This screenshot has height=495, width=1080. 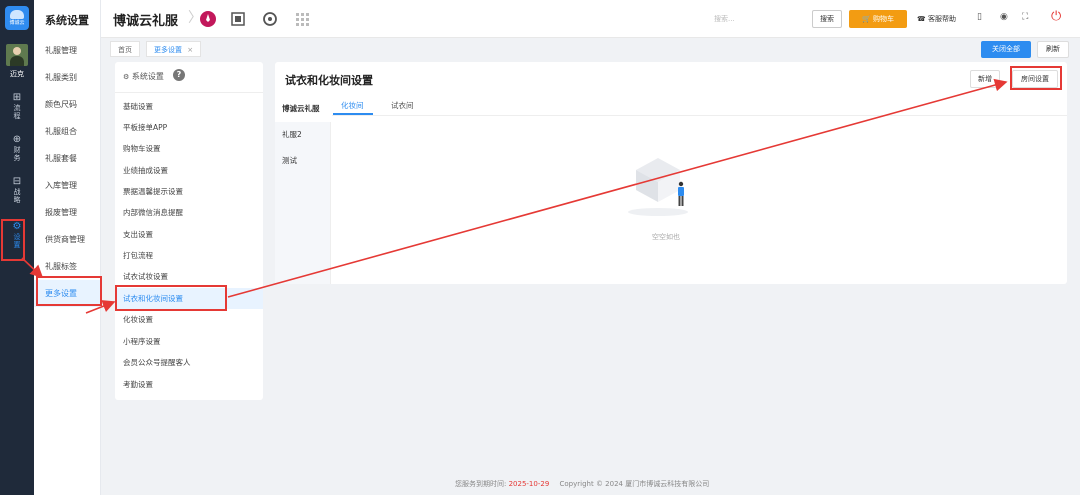 What do you see at coordinates (67, 185) in the screenshot?
I see `sidebar-item-stock-in: 入库管理` at bounding box center [67, 185].